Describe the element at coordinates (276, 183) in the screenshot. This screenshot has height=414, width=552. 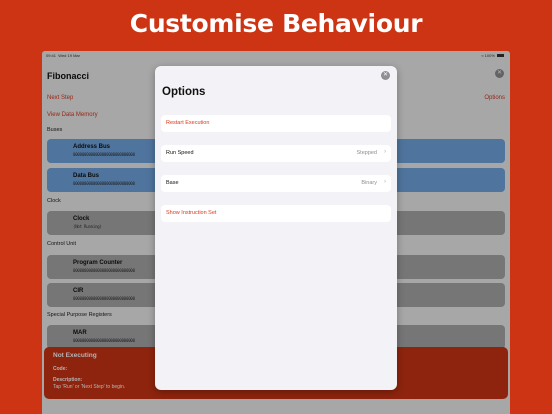
I see `base-row: Base Binary ›` at that location.